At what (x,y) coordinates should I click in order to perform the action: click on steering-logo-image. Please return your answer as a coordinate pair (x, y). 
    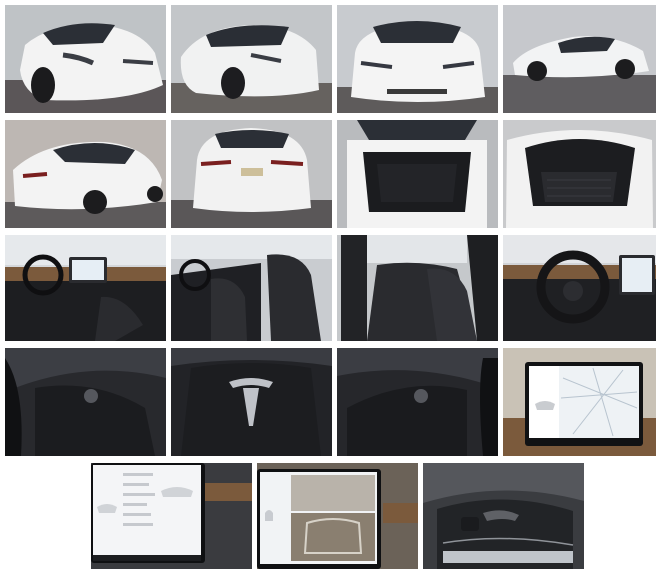
    Looking at the image, I should click on (251, 402).